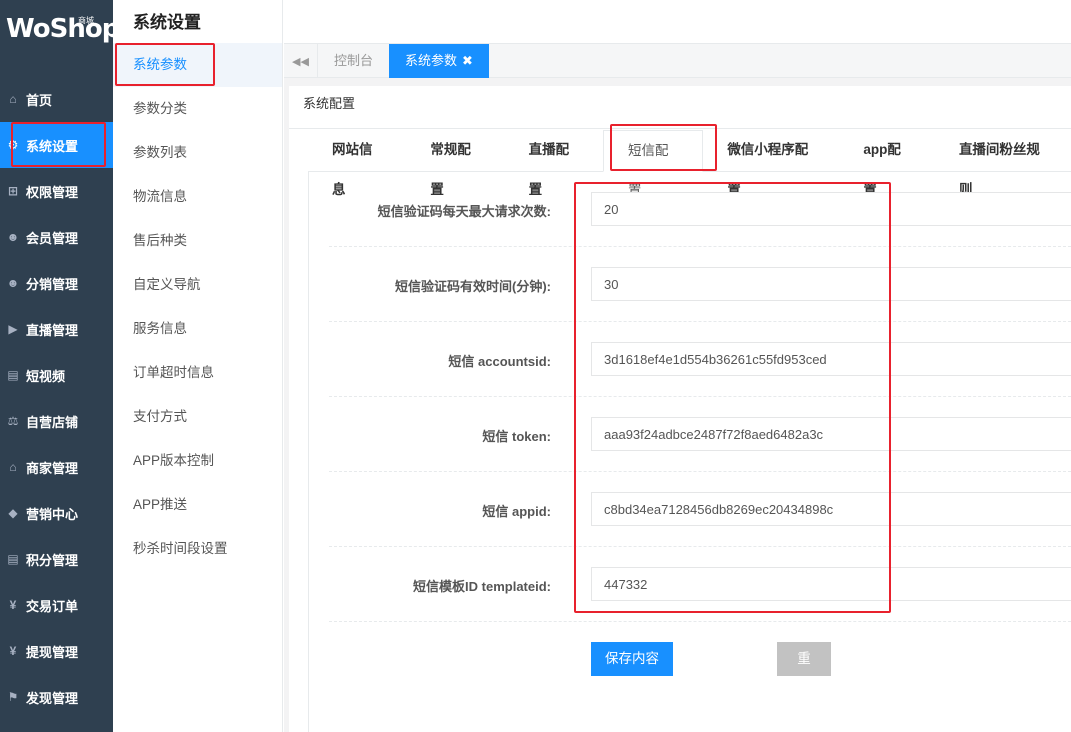 The image size is (1071, 732). Describe the element at coordinates (516, 511) in the screenshot. I see `field-label: 短信 appid:` at that location.